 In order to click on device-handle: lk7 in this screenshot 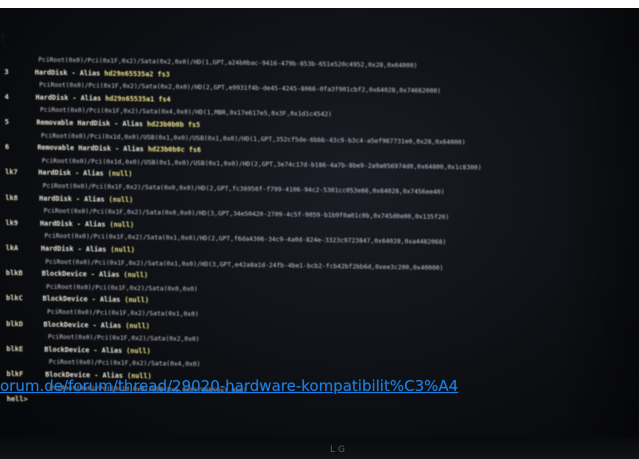, I will do `click(11, 172)`.